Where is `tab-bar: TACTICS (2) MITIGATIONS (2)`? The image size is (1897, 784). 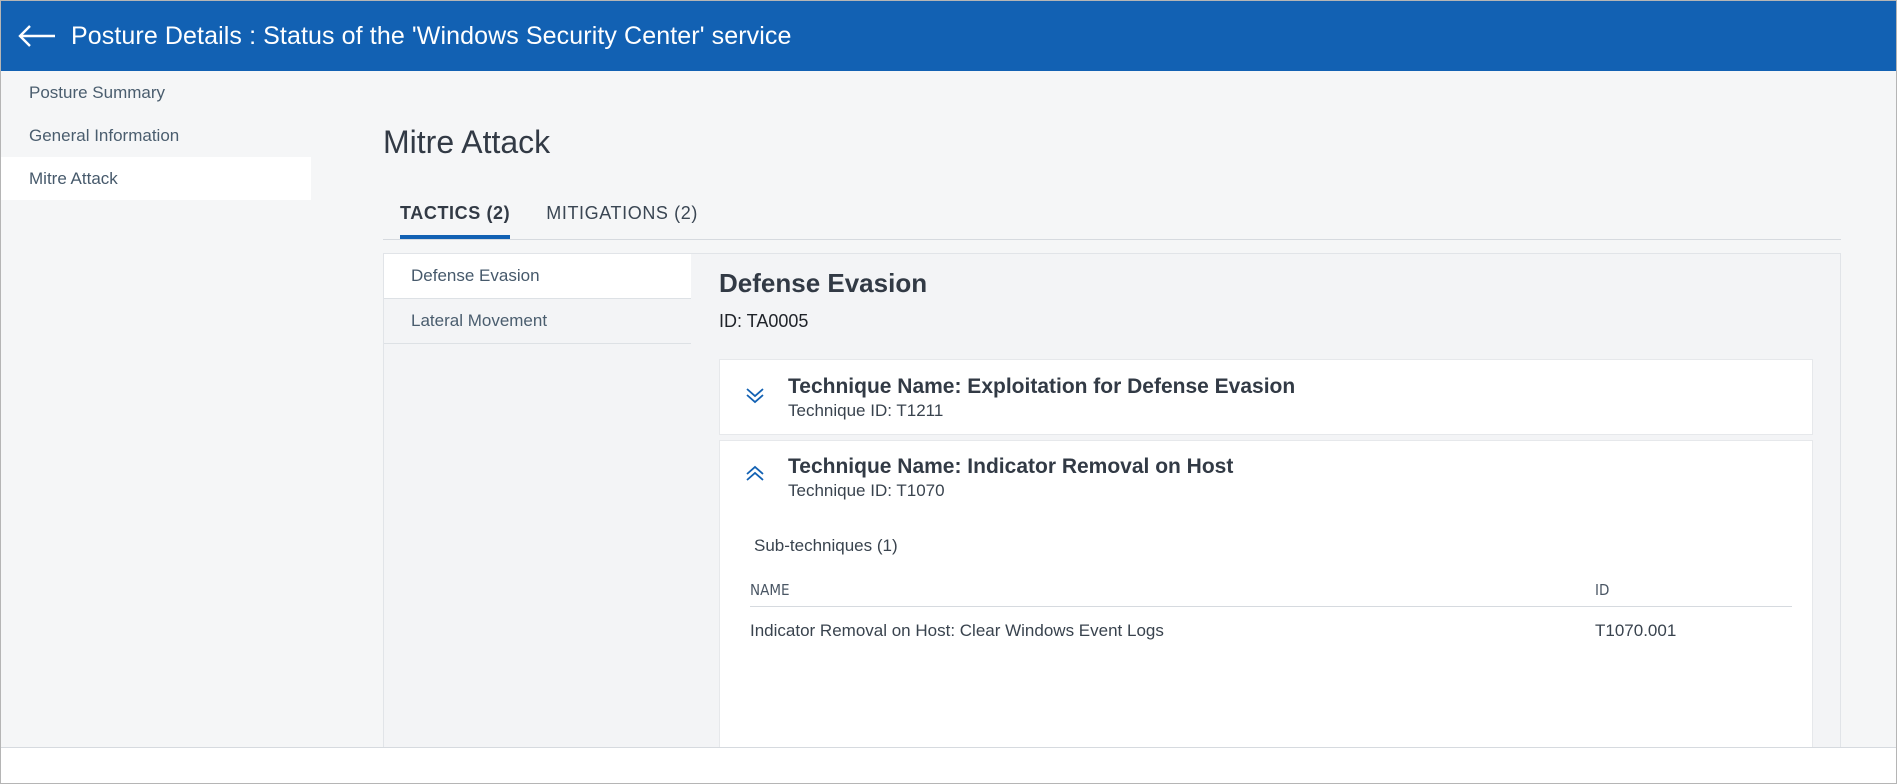 tab-bar: TACTICS (2) MITIGATIONS (2) is located at coordinates (1112, 220).